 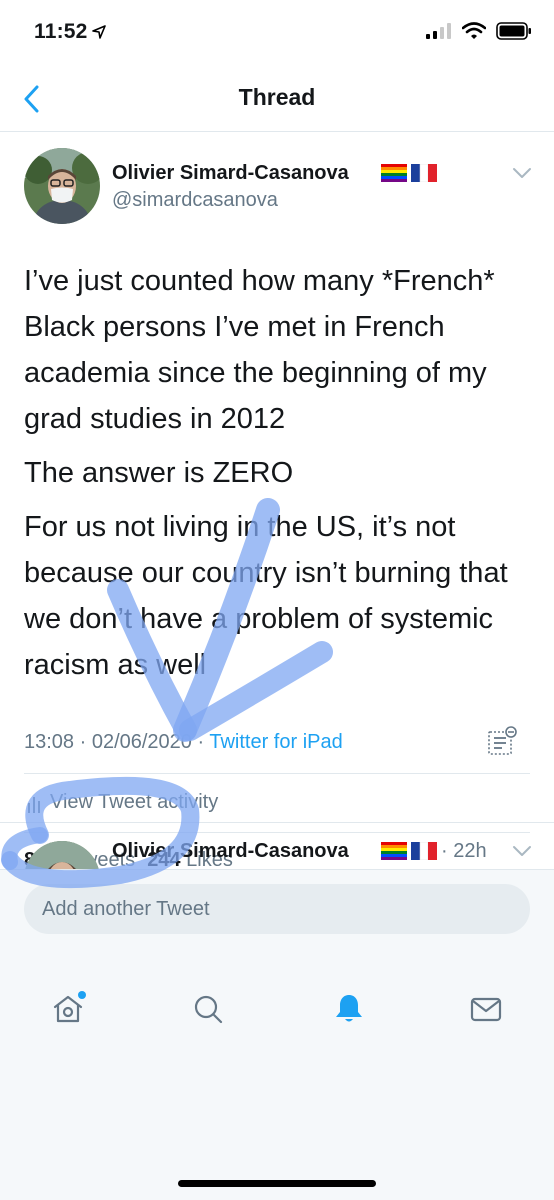 I want to click on reply-author-name: Olivier Simard-Casanova, so click(x=230, y=851).